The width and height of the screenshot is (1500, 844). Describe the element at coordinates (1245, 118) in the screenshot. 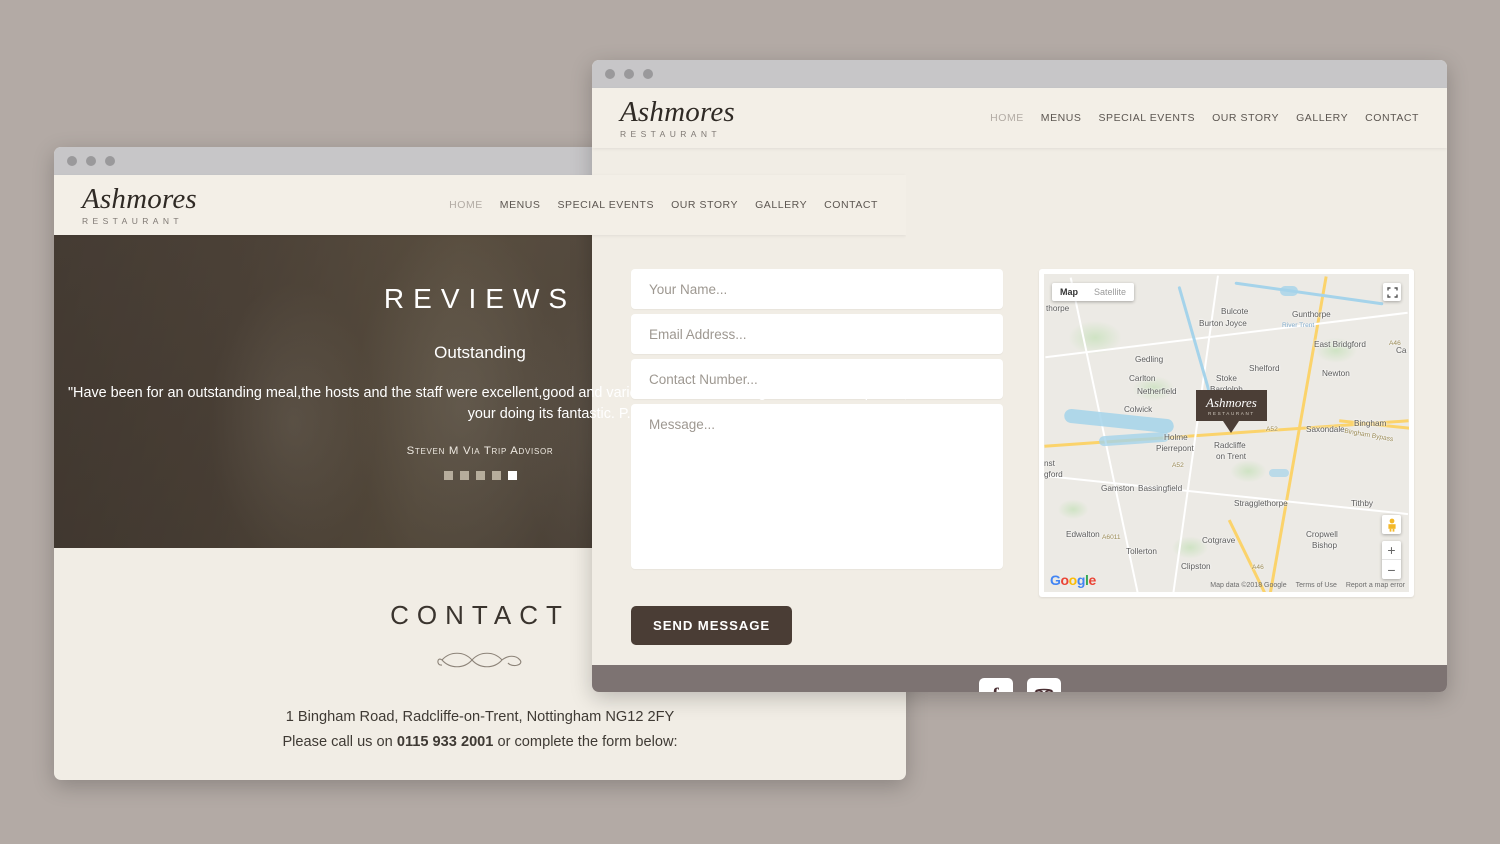

I see `front-nav-item-our-story: OUR STORY` at that location.